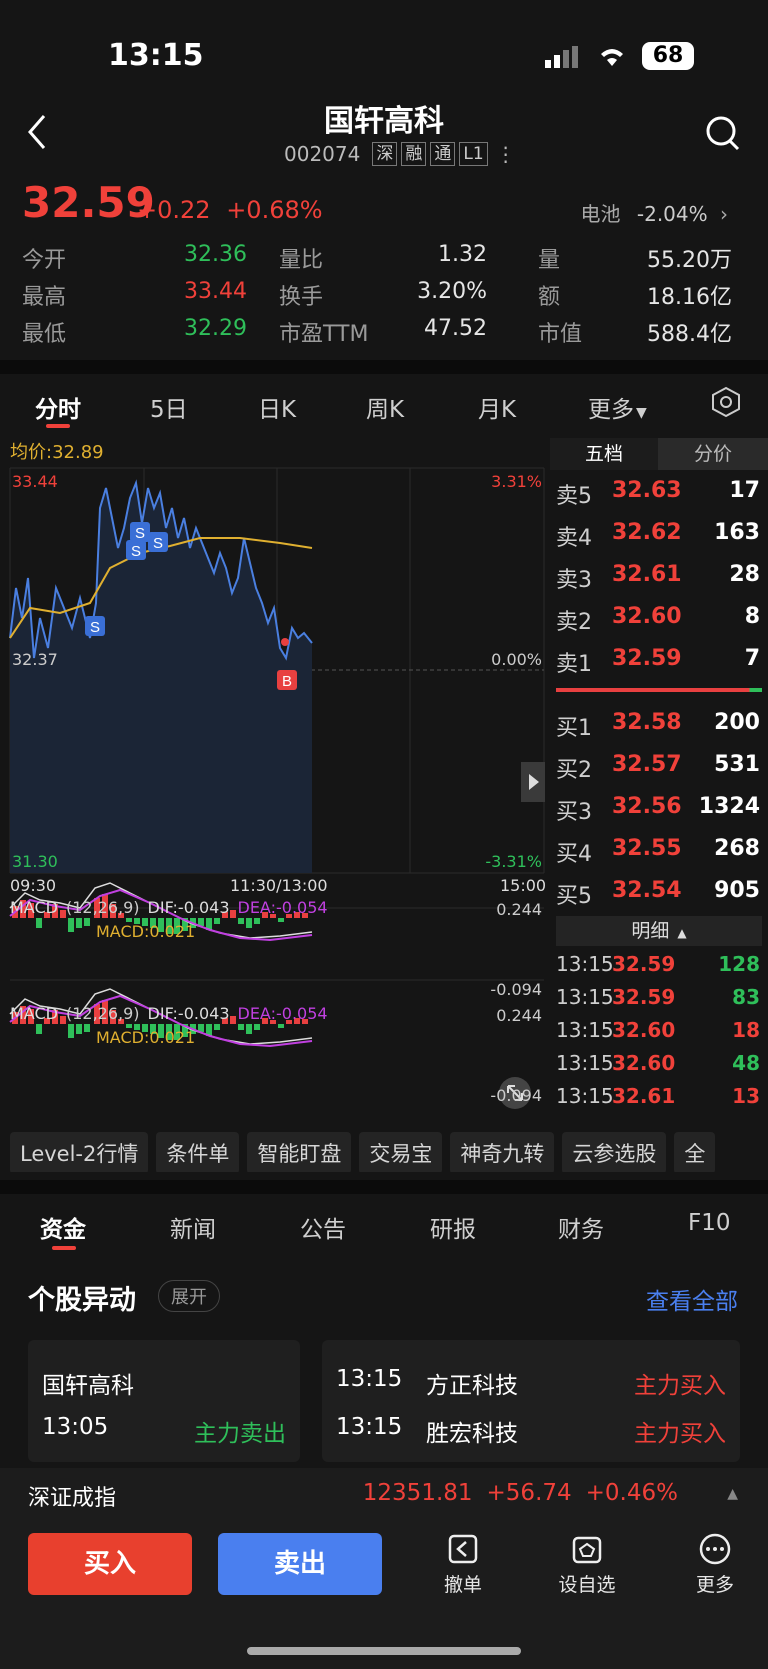  What do you see at coordinates (193, 1227) in the screenshot?
I see `tab-news: 新闻` at bounding box center [193, 1227].